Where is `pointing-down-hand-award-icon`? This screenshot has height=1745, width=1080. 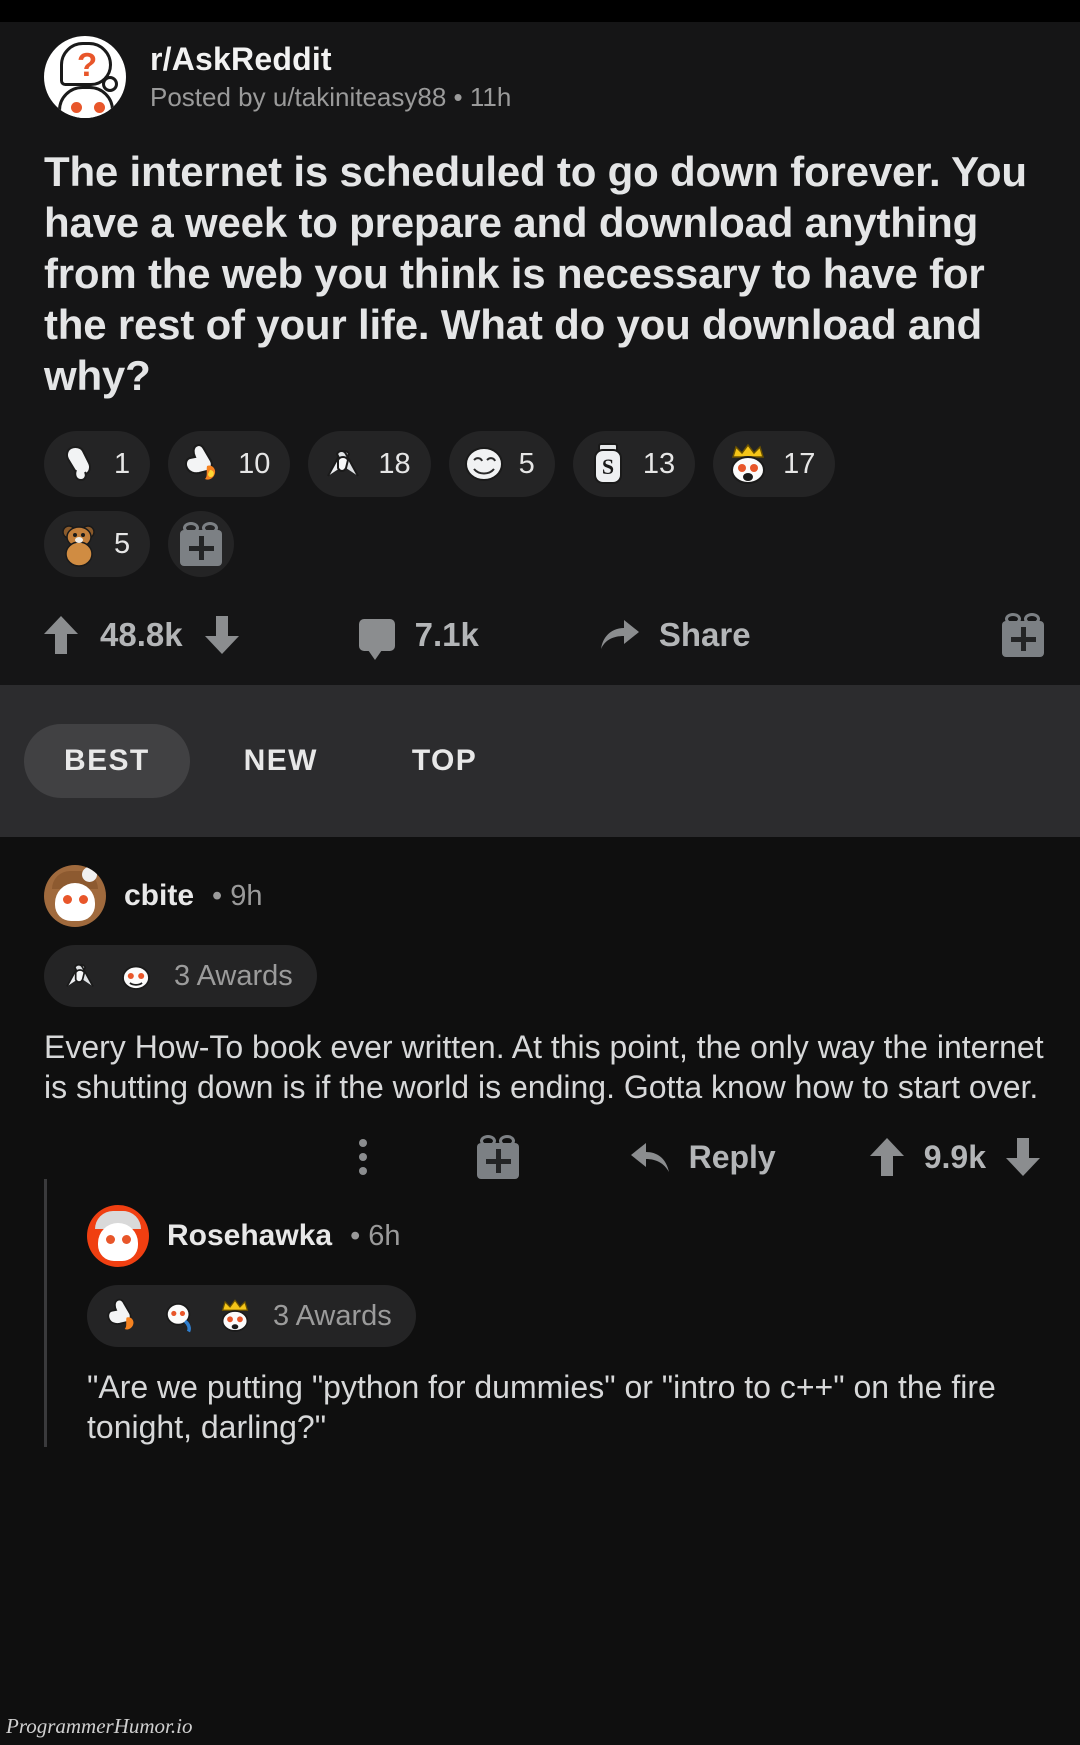 pointing-down-hand-award-icon is located at coordinates (79, 464).